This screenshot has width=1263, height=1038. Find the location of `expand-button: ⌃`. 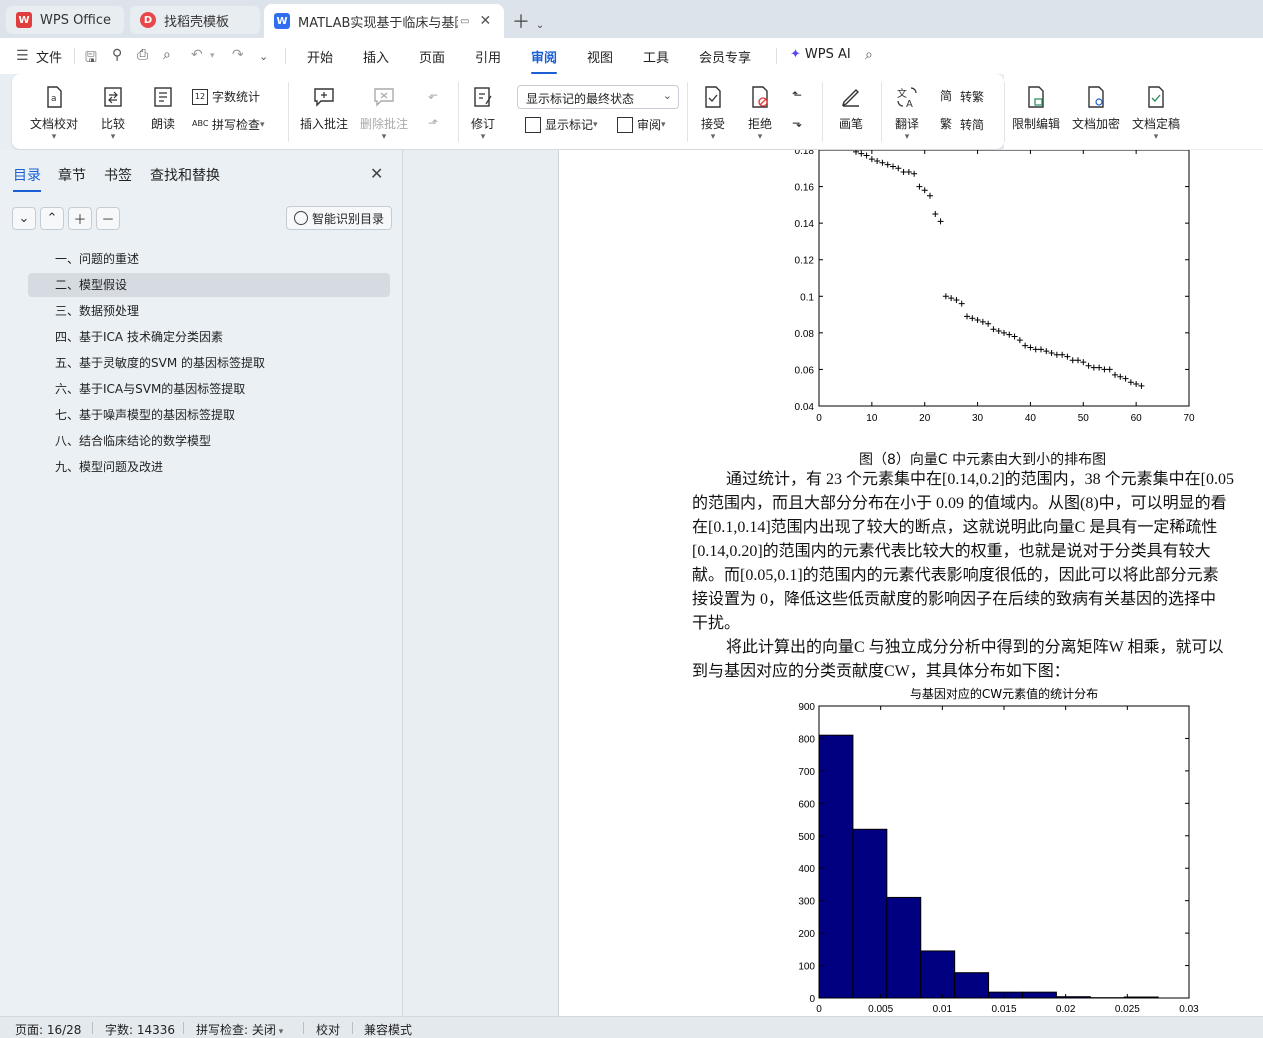

expand-button: ⌃ is located at coordinates (52, 218).